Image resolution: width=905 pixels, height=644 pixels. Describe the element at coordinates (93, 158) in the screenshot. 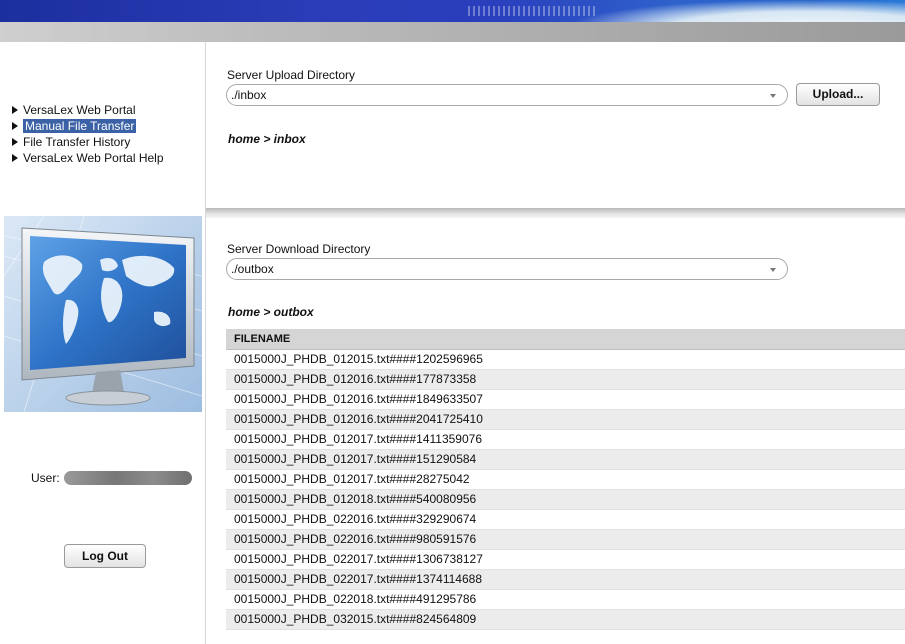

I see `nav-item-label: VersaLex Web Portal Help` at that location.